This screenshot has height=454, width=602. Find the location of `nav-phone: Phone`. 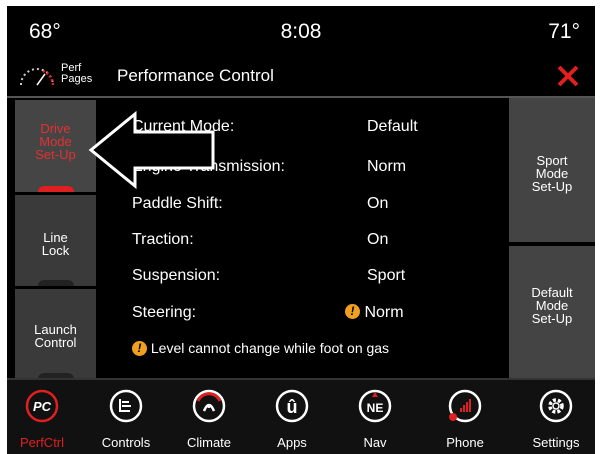

nav-phone: Phone is located at coordinates (465, 417).